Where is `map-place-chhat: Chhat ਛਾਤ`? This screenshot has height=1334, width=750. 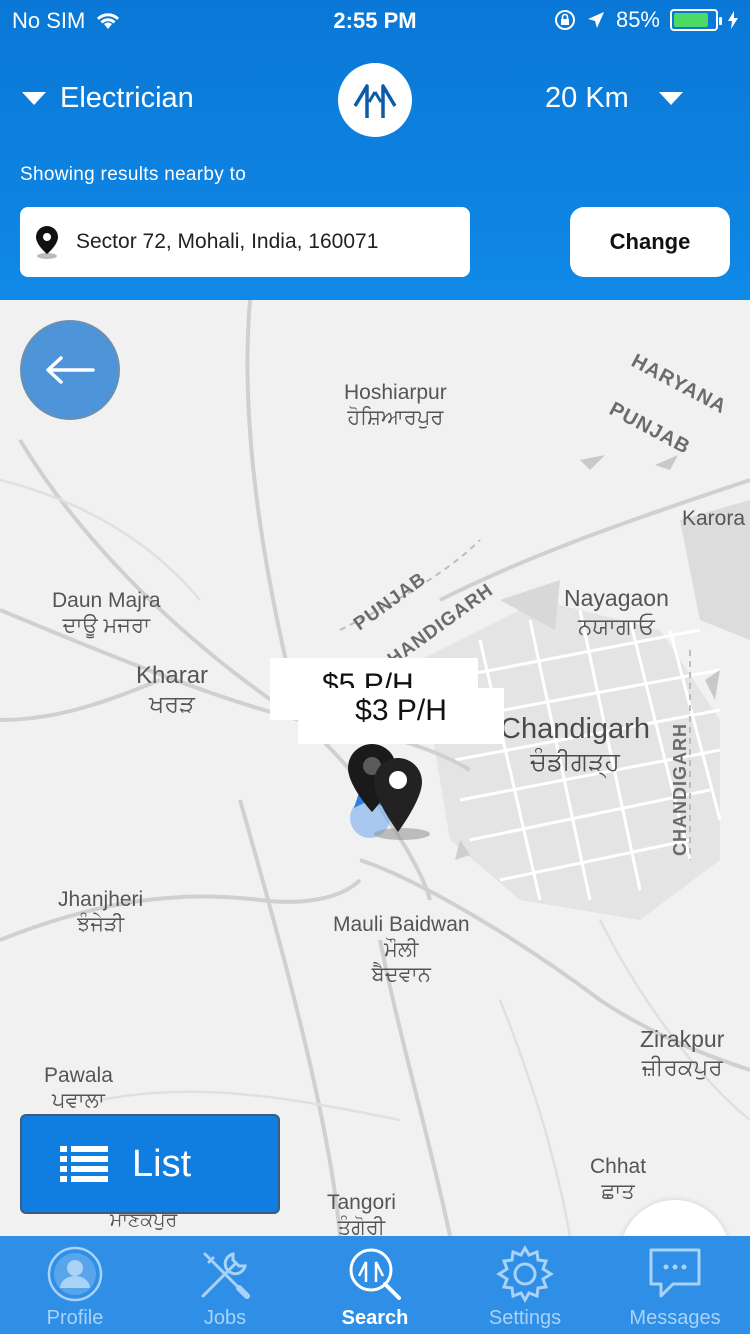 map-place-chhat: Chhat ਛਾਤ is located at coordinates (618, 1179).